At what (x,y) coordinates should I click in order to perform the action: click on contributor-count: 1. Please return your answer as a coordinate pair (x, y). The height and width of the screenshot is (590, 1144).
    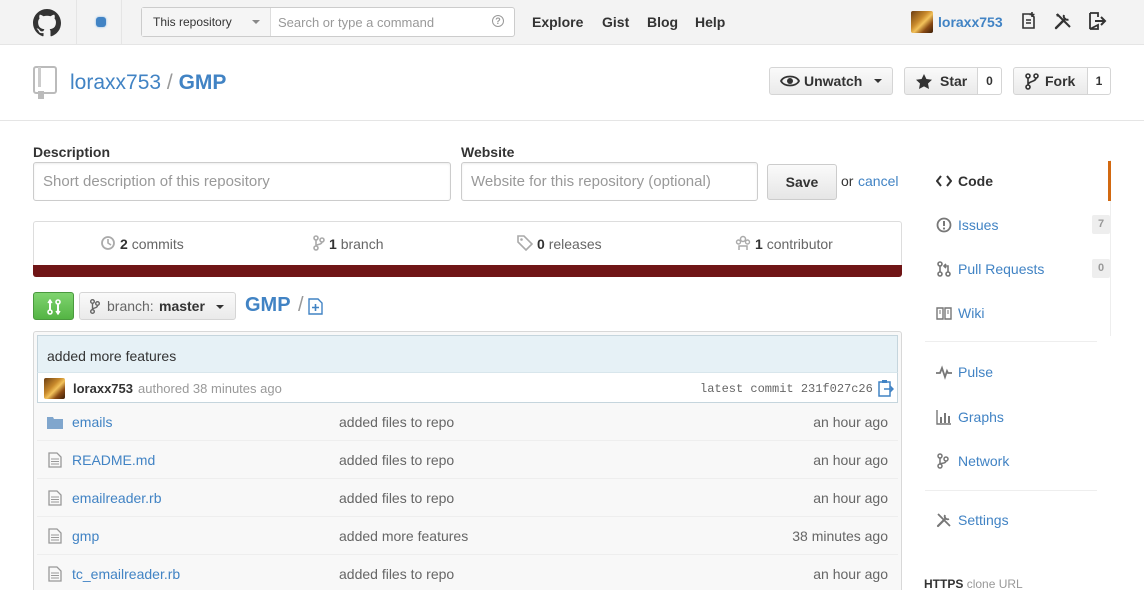
    Looking at the image, I should click on (759, 244).